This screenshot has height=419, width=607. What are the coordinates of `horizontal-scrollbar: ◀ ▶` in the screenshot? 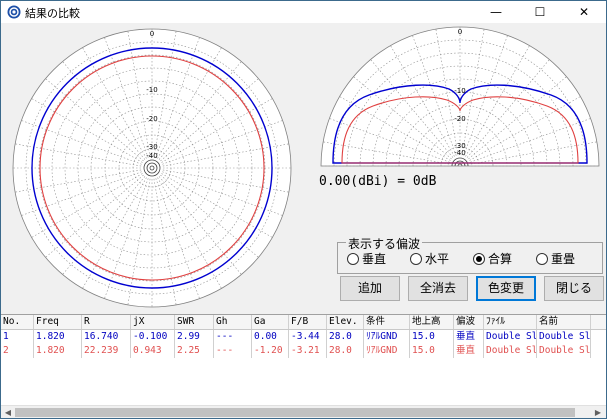 It's located at (303, 411).